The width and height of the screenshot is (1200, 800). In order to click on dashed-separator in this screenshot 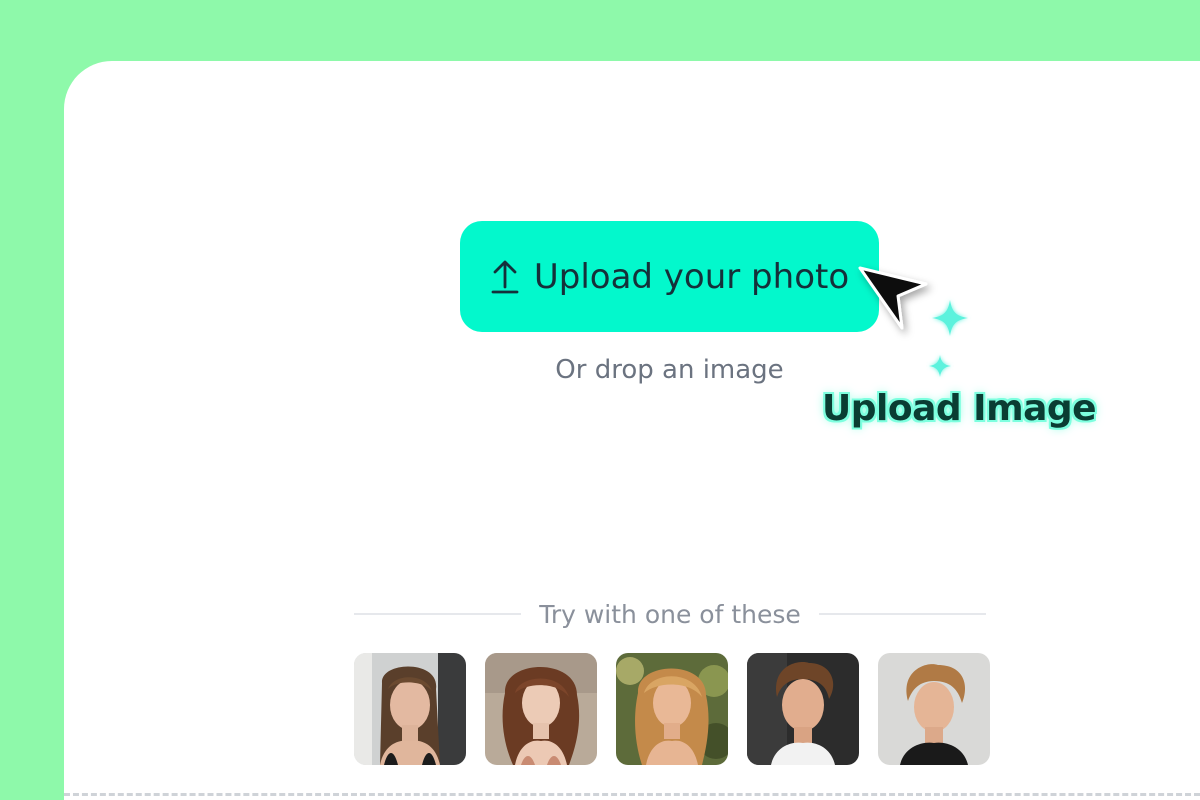, I will do `click(632, 794)`.